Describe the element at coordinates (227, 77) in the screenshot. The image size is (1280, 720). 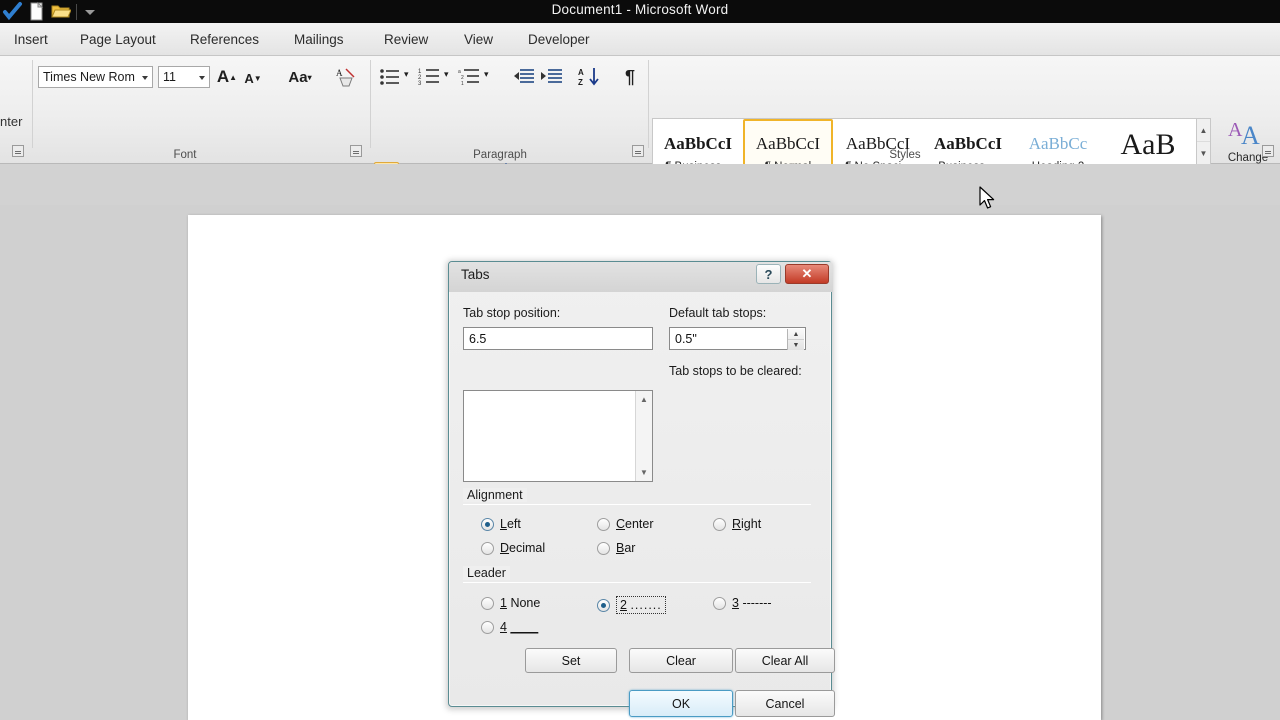
I see `grow-font-icon: A ▲` at that location.